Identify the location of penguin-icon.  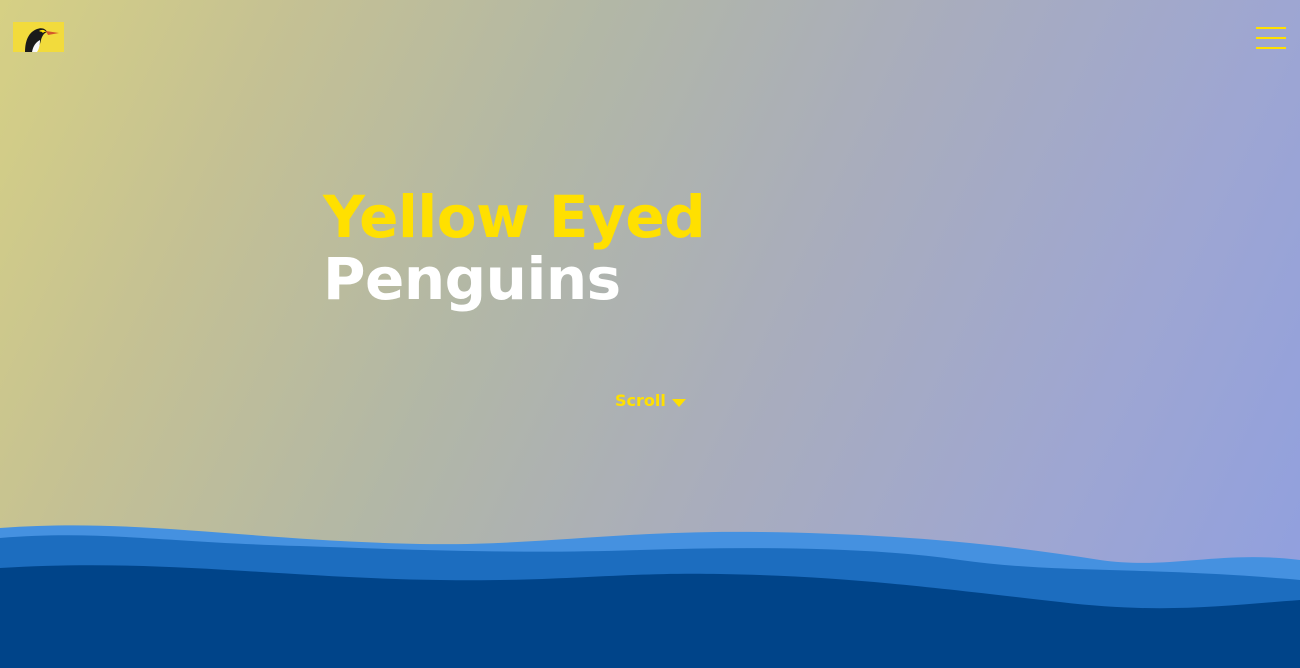
(38, 37).